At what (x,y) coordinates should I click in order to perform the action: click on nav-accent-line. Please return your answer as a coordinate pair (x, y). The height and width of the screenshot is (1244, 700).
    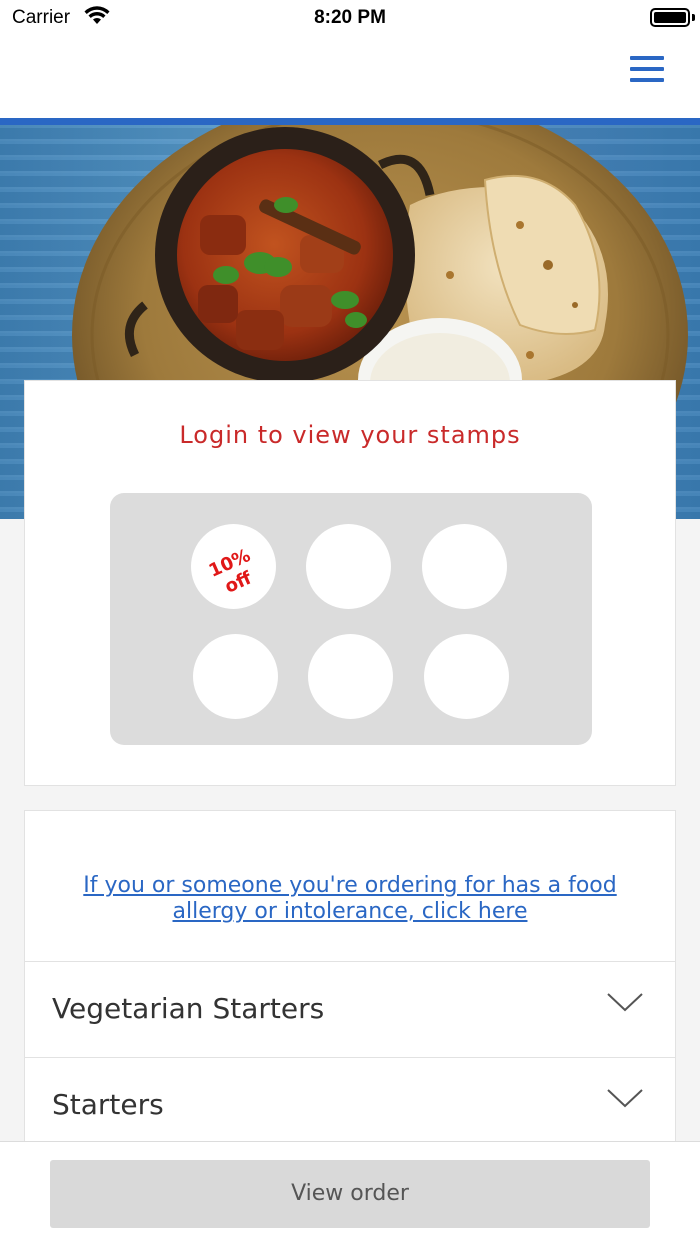
    Looking at the image, I should click on (350, 121).